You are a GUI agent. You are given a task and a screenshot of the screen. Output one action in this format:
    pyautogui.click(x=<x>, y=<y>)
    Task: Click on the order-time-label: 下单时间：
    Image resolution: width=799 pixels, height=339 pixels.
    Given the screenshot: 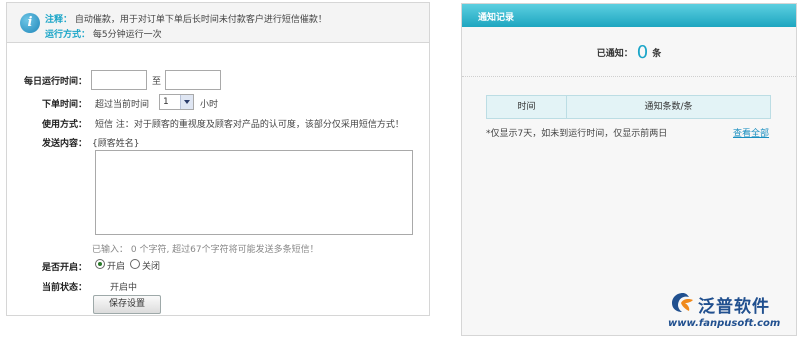 What is the action you would take?
    pyautogui.click(x=64, y=105)
    